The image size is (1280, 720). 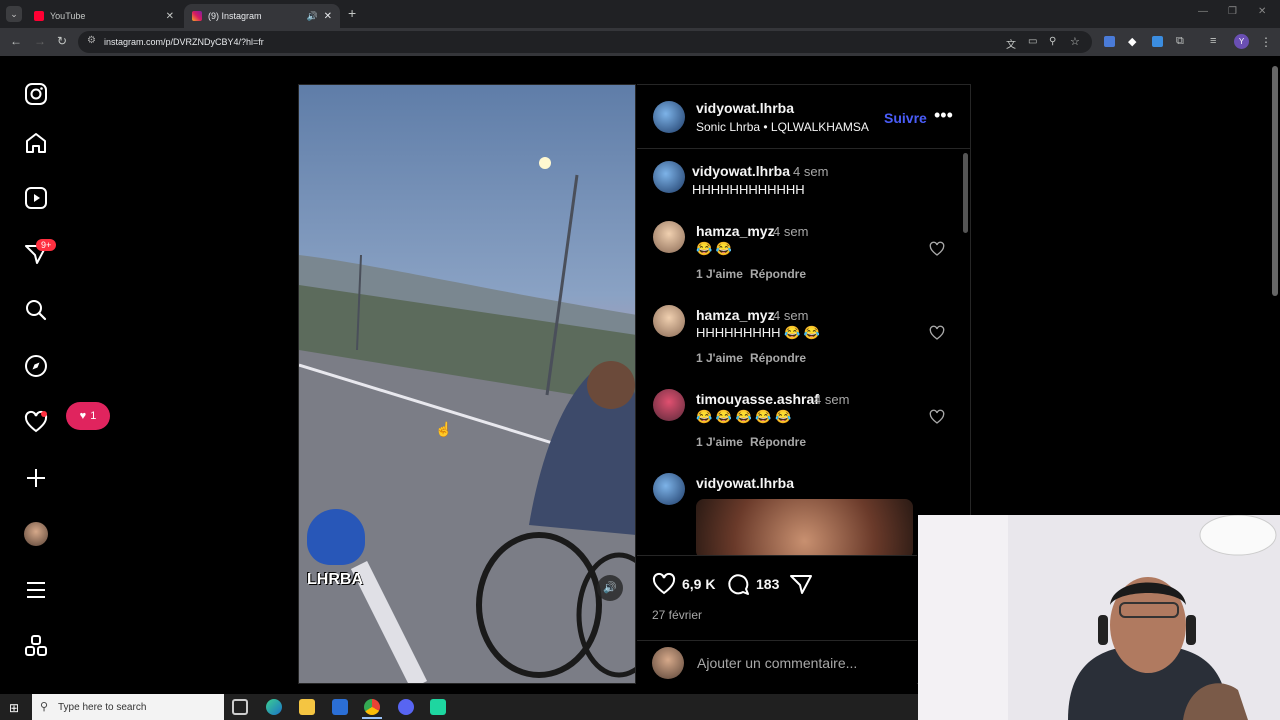 What do you see at coordinates (372, 707) in the screenshot?
I see `chrome-icon` at bounding box center [372, 707].